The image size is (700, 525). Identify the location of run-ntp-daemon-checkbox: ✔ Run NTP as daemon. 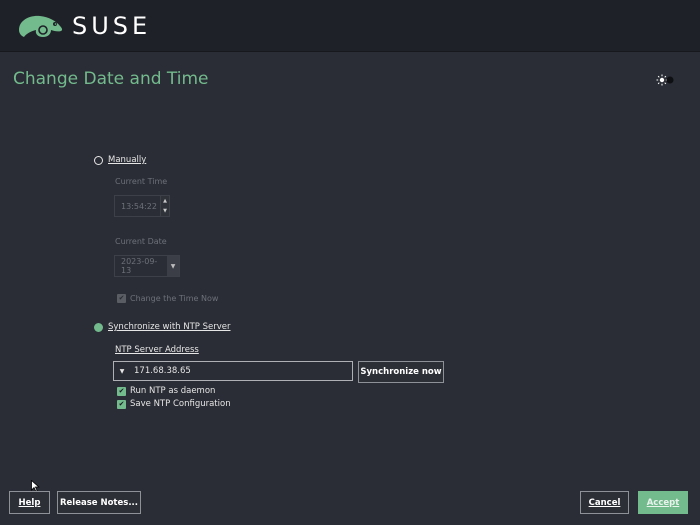
(166, 391).